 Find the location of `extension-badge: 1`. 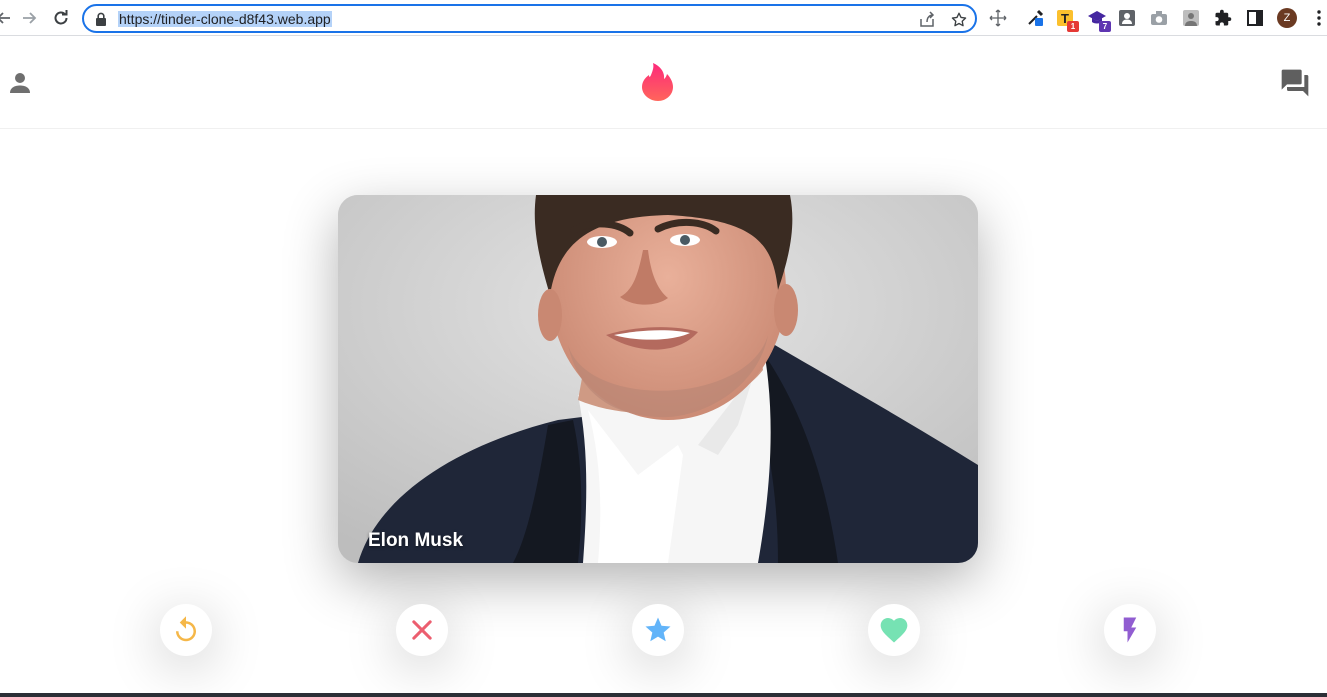

extension-badge: 1 is located at coordinates (1073, 26).